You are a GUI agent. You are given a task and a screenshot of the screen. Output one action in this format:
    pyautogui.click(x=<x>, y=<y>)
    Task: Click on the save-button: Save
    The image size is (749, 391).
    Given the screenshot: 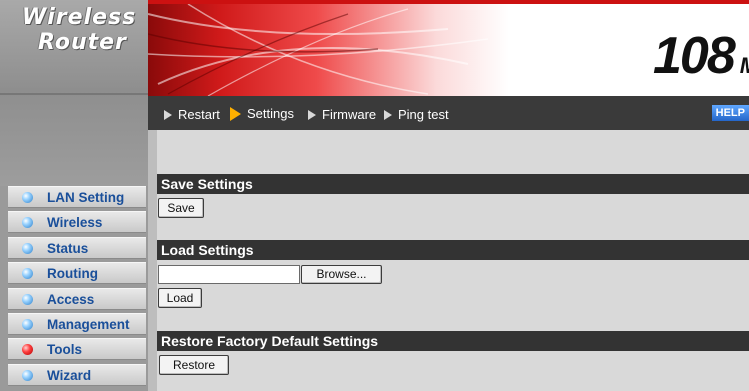 What is the action you would take?
    pyautogui.click(x=181, y=208)
    